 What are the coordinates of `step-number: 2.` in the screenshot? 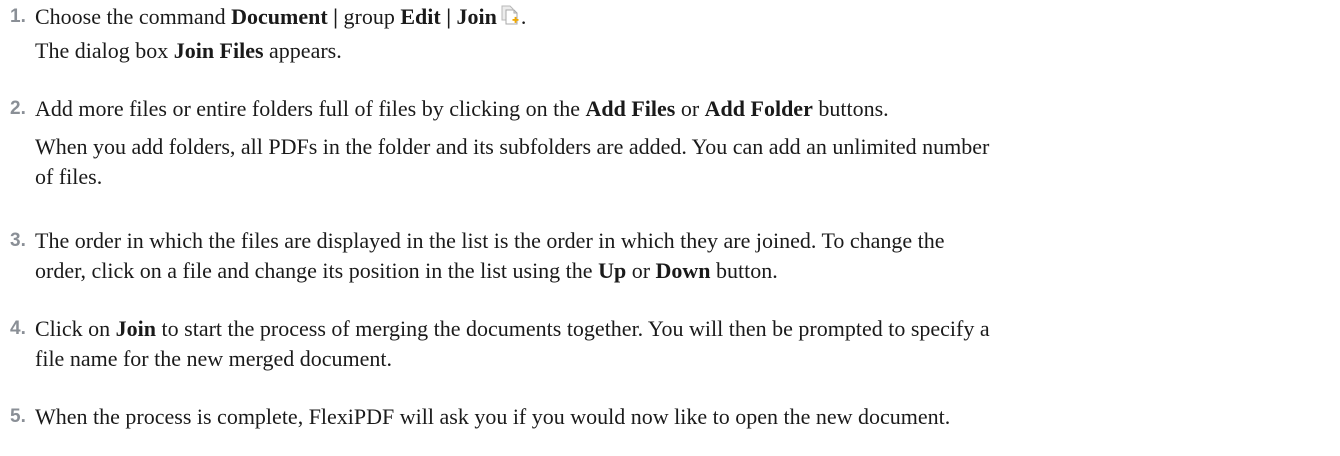 It's located at (18, 108).